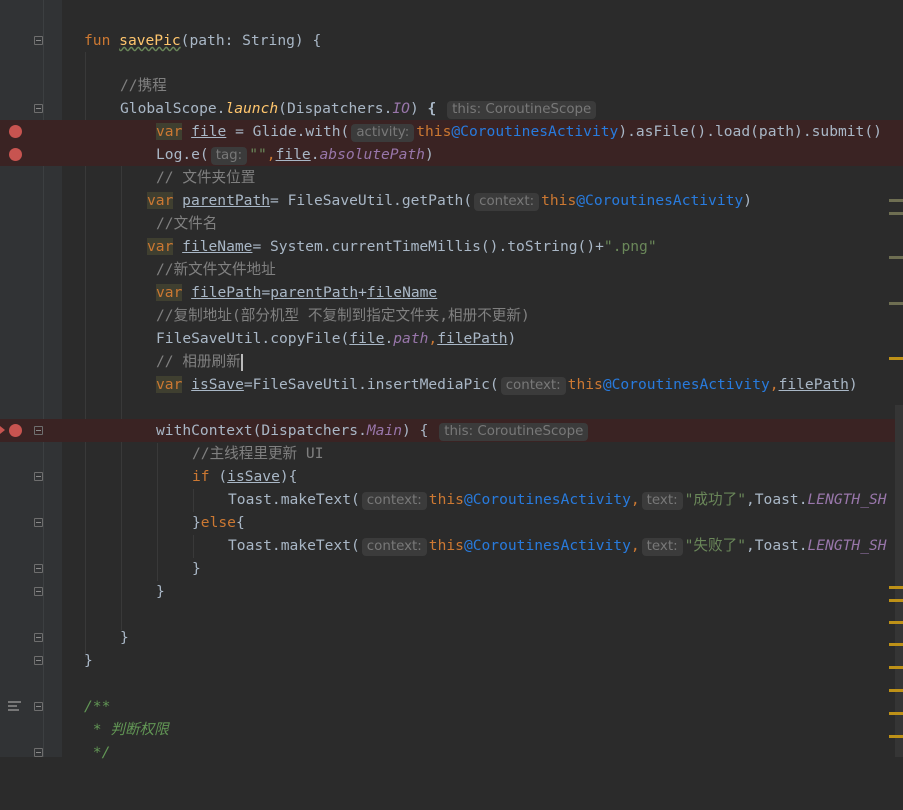 The image size is (903, 810). Describe the element at coordinates (451, 522) in the screenshot. I see `code-line: }else{` at that location.